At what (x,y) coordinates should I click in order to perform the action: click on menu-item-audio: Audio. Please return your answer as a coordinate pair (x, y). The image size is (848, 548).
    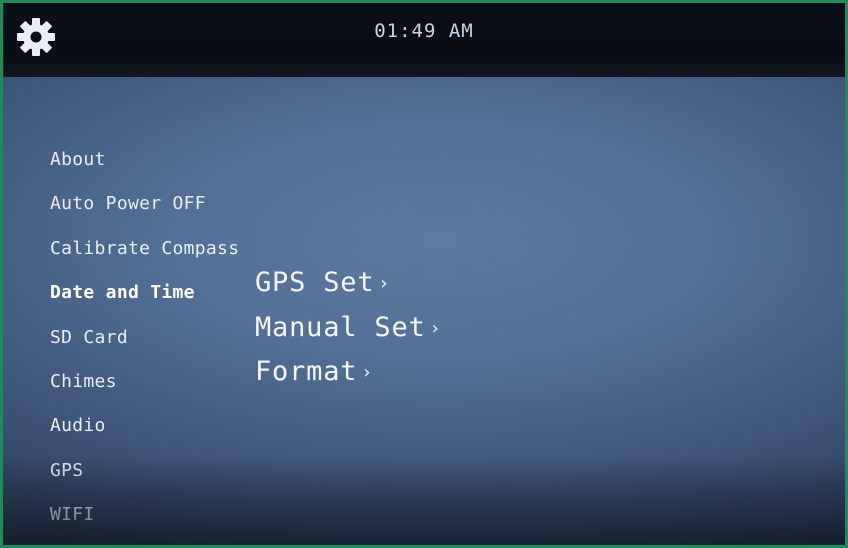
    Looking at the image, I should click on (144, 437).